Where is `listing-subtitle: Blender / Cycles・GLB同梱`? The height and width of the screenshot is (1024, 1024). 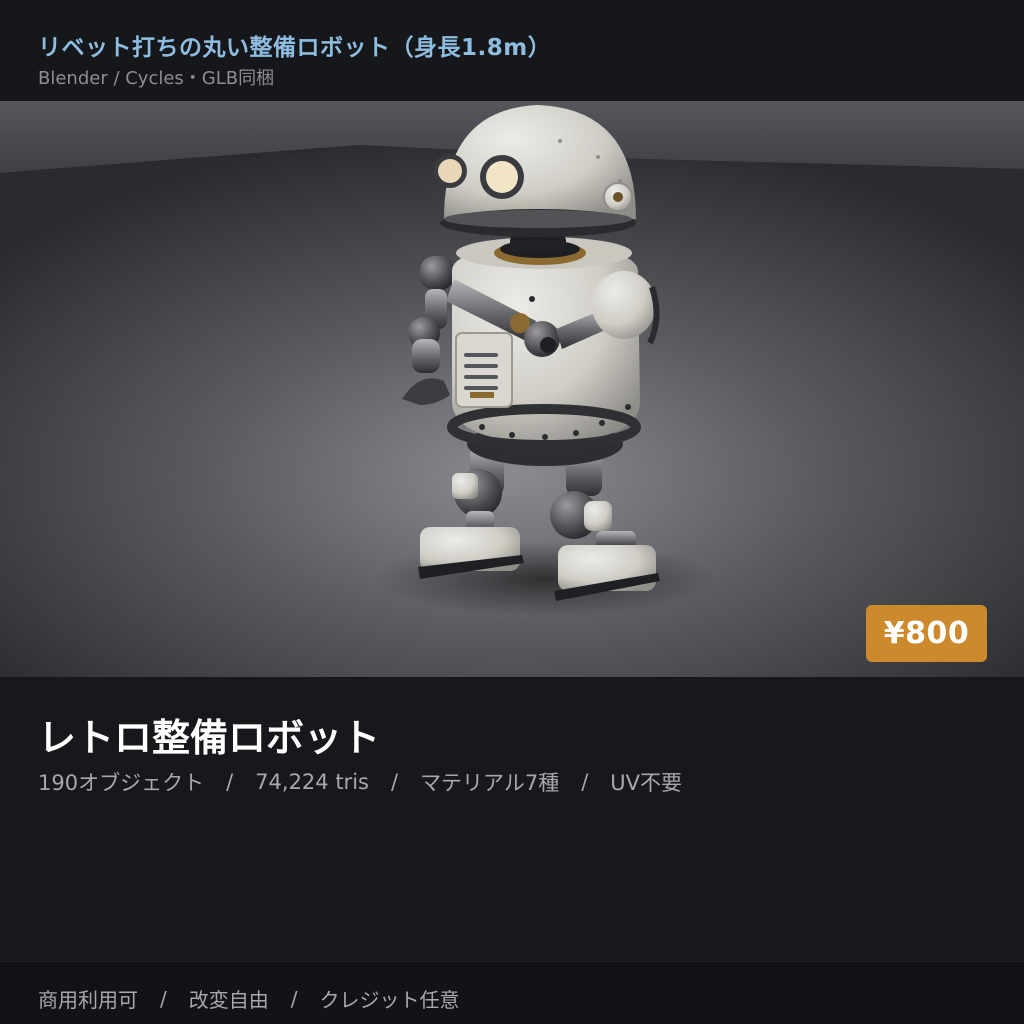 listing-subtitle: Blender / Cycles・GLB同梱 is located at coordinates (156, 78).